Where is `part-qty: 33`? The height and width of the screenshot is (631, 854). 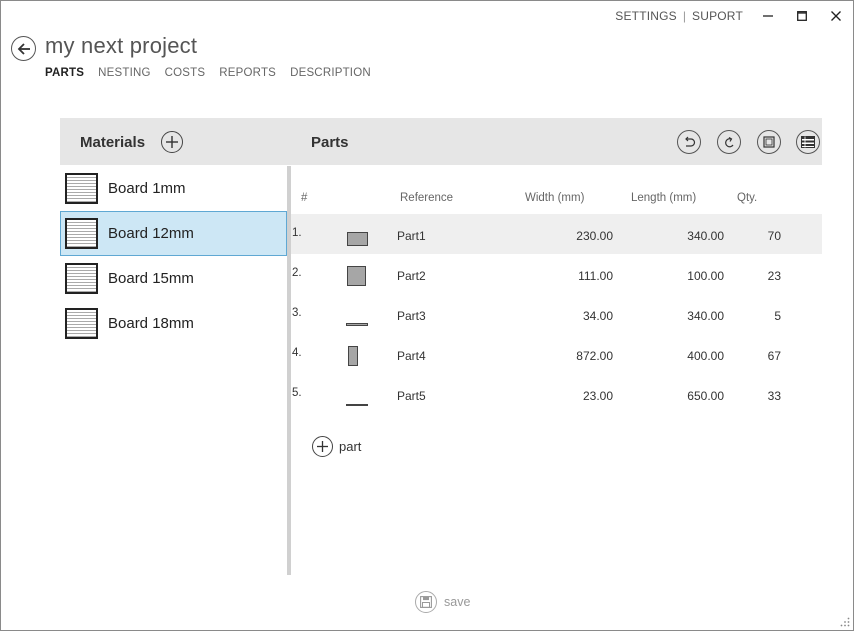
part-qty: 33 is located at coordinates (774, 396).